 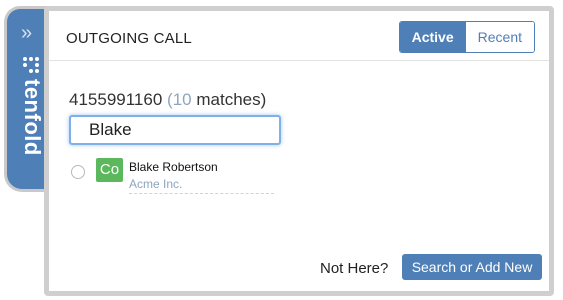 I want to click on tab-recent: Recent, so click(x=499, y=37).